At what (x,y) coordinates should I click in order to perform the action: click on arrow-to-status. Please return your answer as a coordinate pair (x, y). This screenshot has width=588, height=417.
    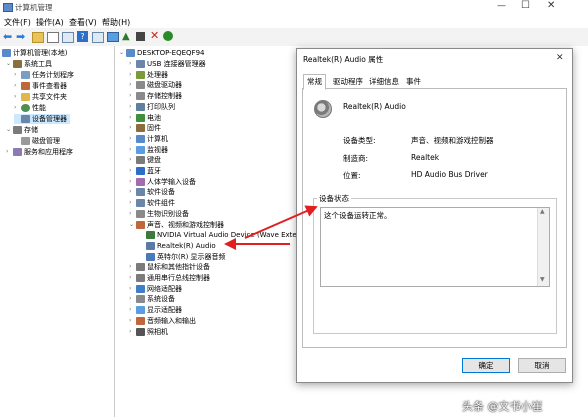
    Looking at the image, I should click on (281, 222).